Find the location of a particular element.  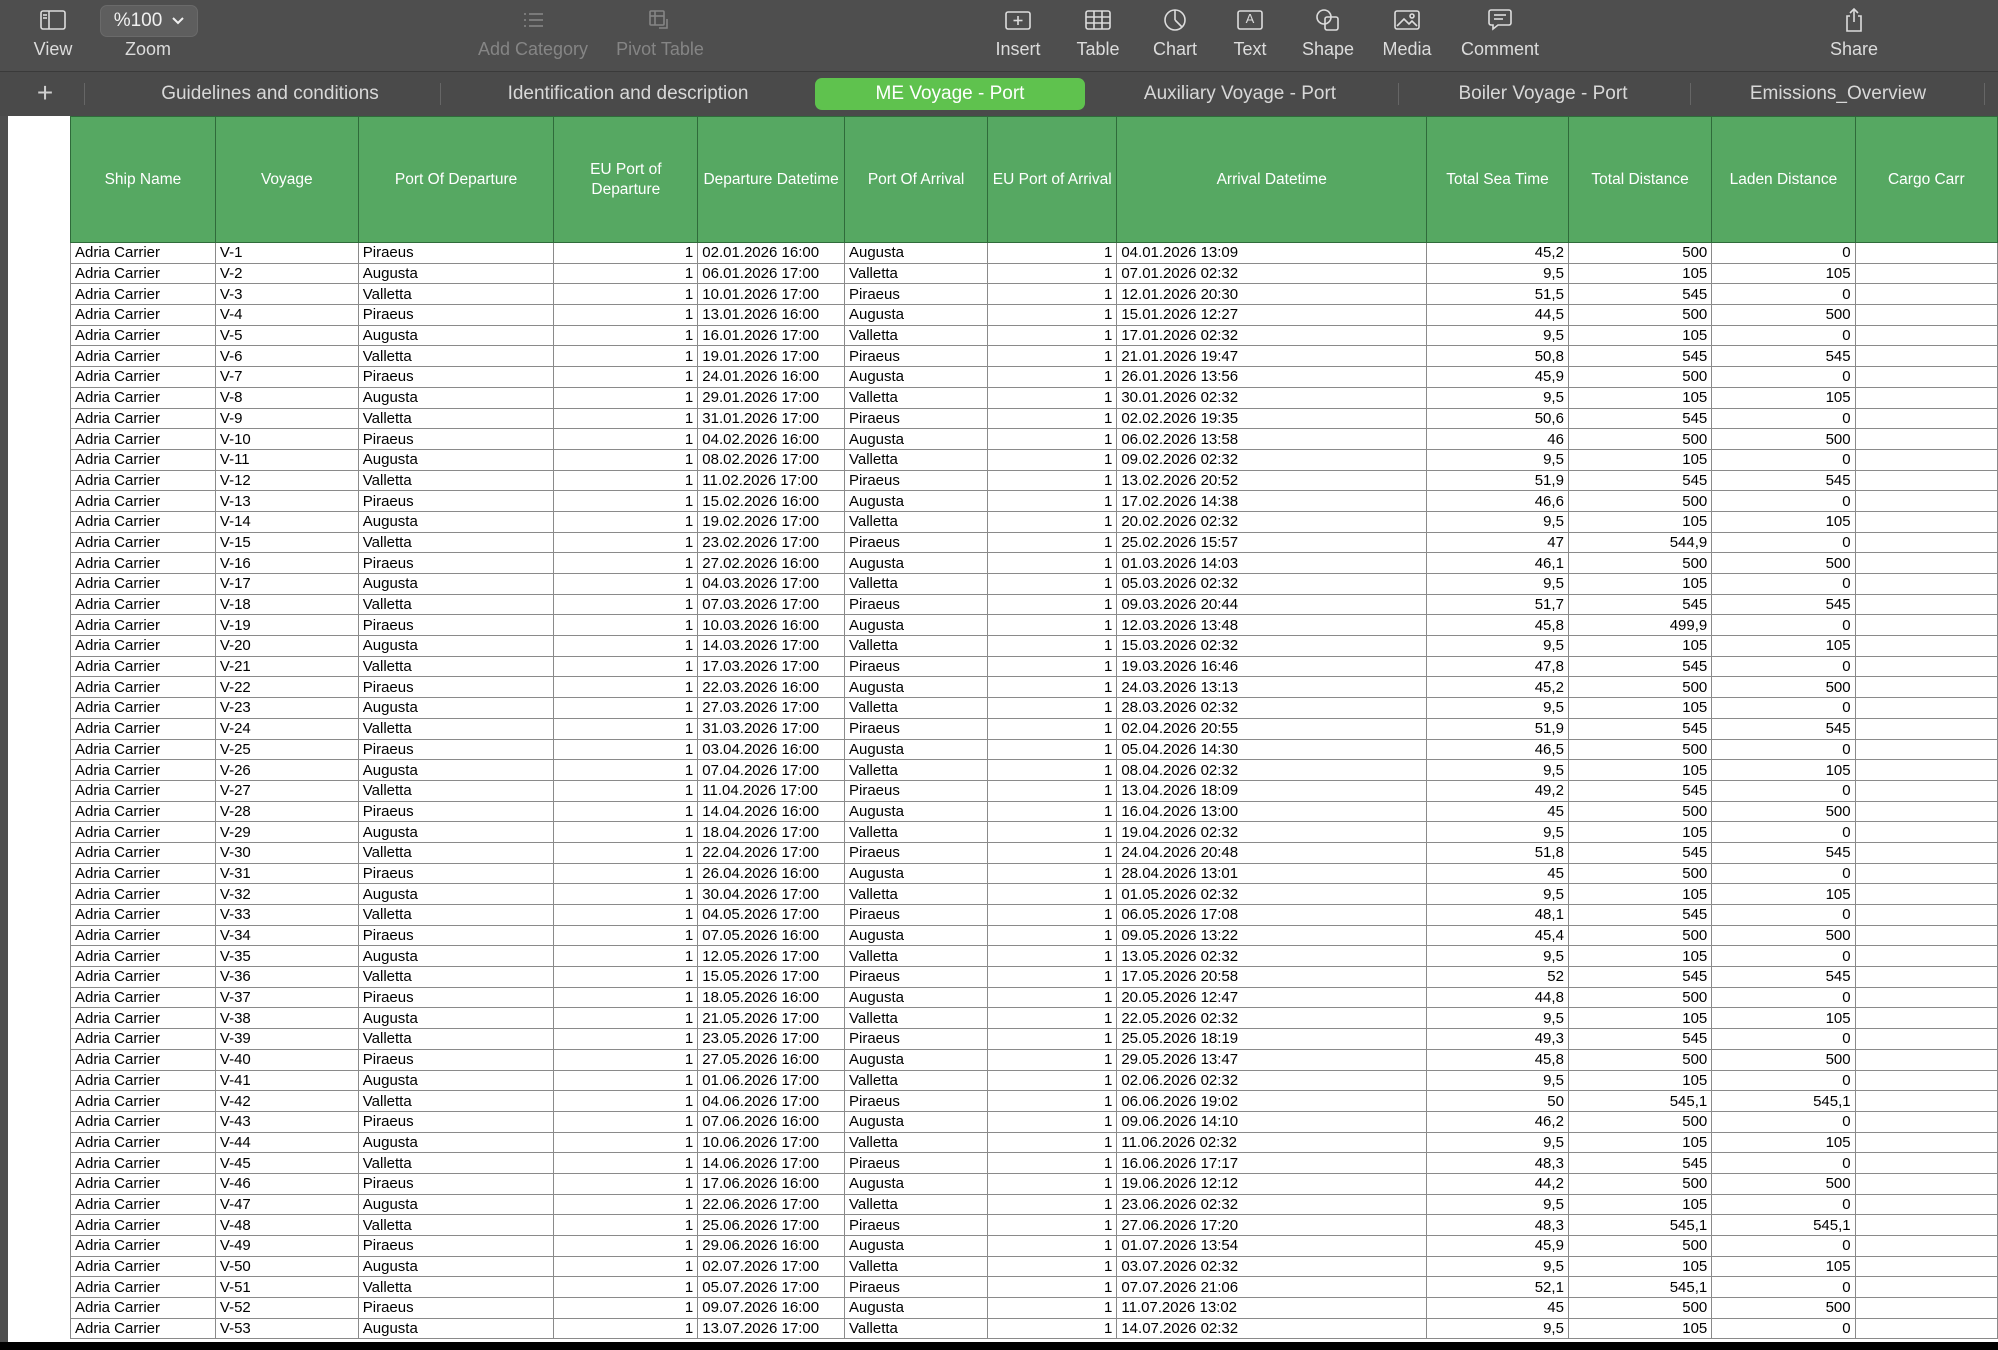

table-cell: 15.02.2026 16:00 is located at coordinates (771, 501).